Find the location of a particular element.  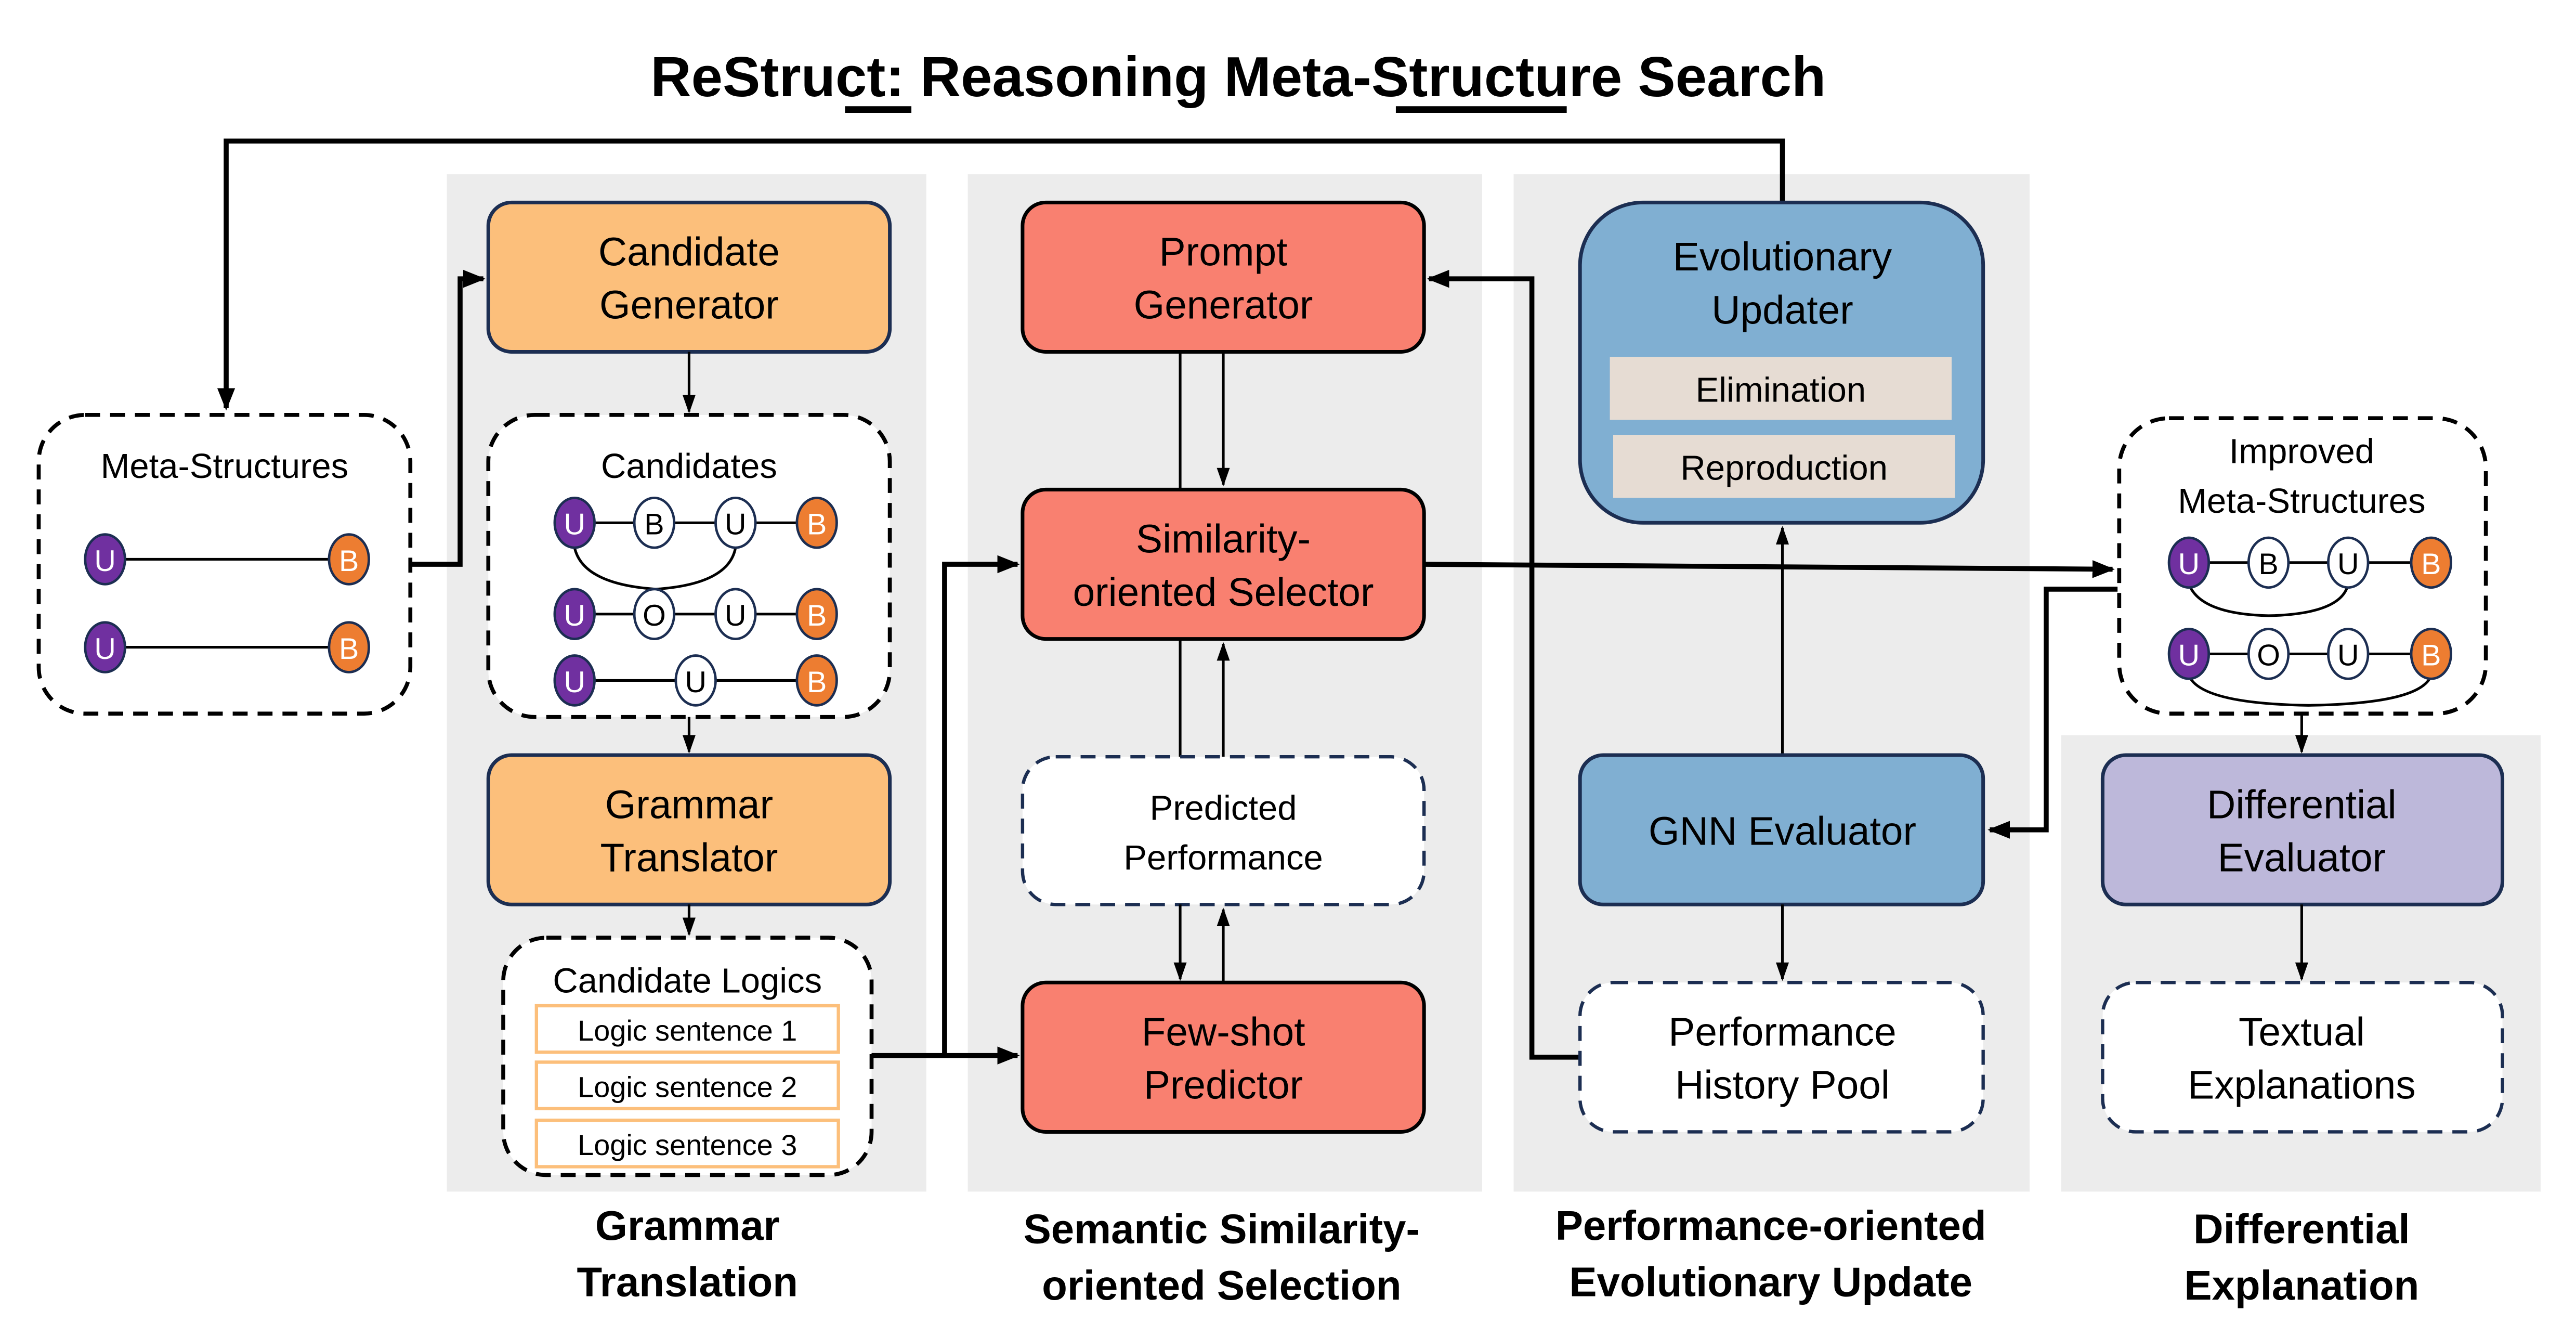

differential-evaluator-box is located at coordinates (2302, 829).